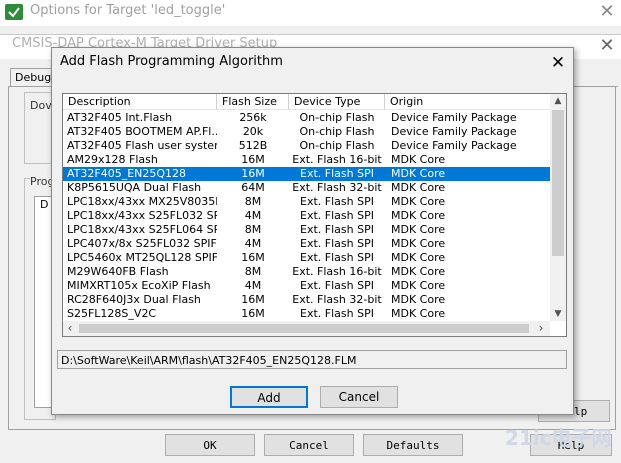 This screenshot has height=463, width=621. What do you see at coordinates (118, 271) in the screenshot?
I see `cell-description: M29W640FB Flash` at bounding box center [118, 271].